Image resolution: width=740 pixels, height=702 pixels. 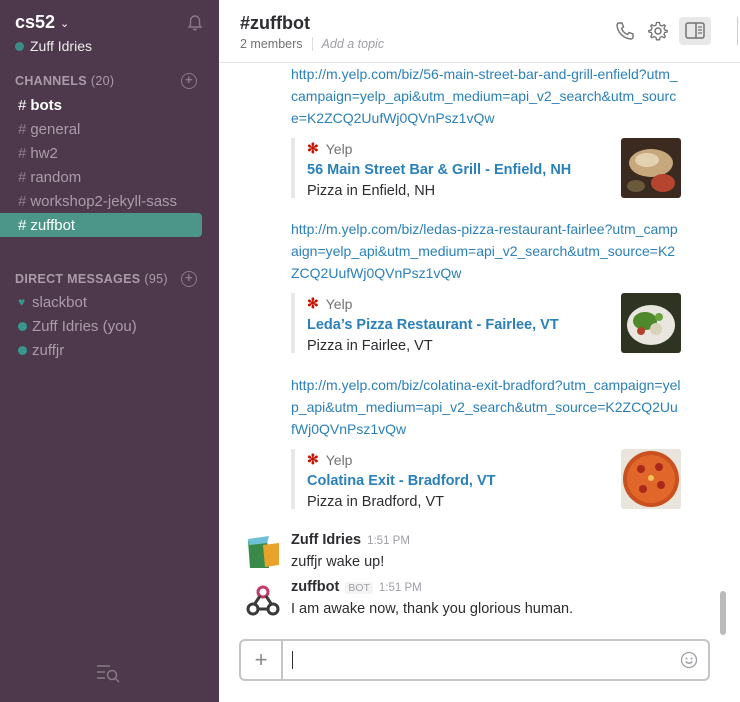 I want to click on dm-list: ♥ slackbot Zuff Idries (you) zuffjr, so click(x=109, y=326).